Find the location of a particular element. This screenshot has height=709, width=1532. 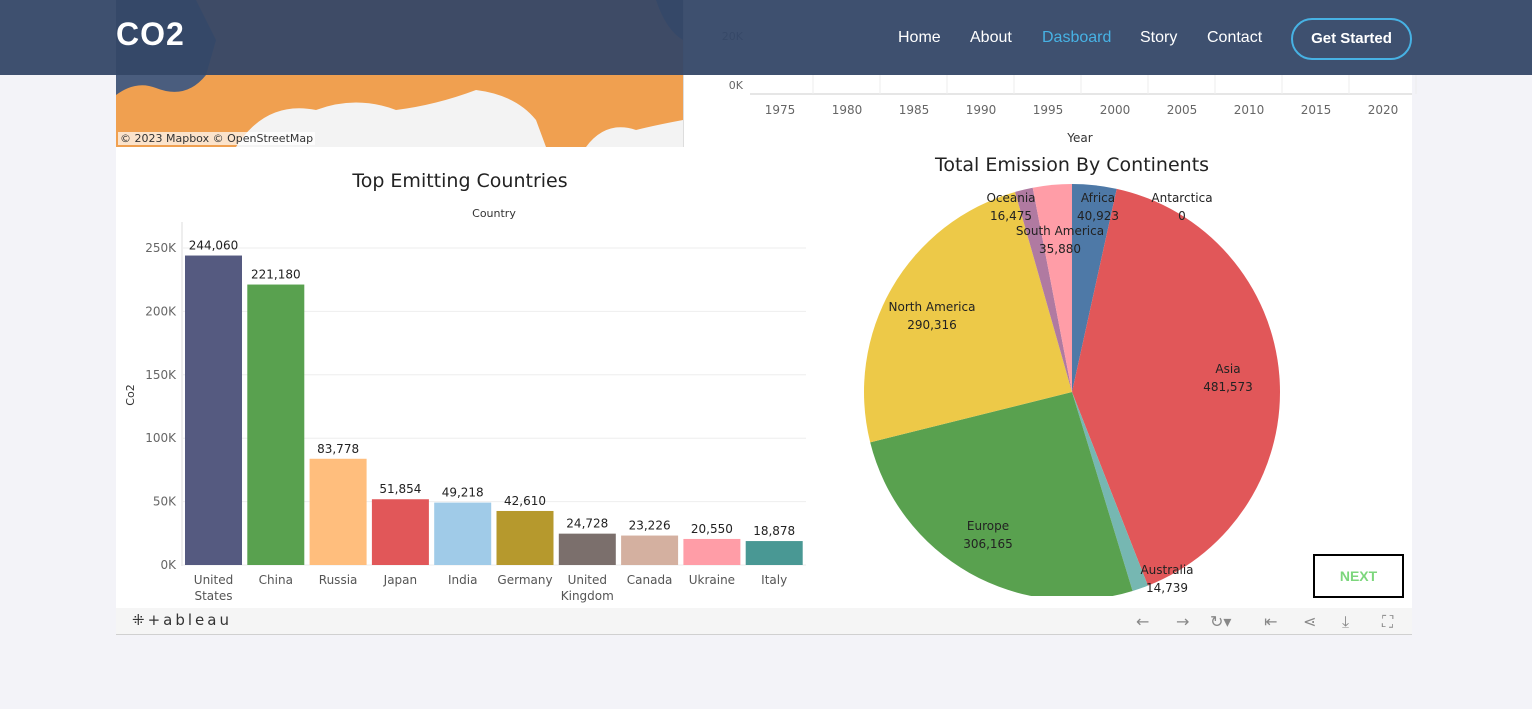

pie-slice-value: 14,739 is located at coordinates (1167, 588).